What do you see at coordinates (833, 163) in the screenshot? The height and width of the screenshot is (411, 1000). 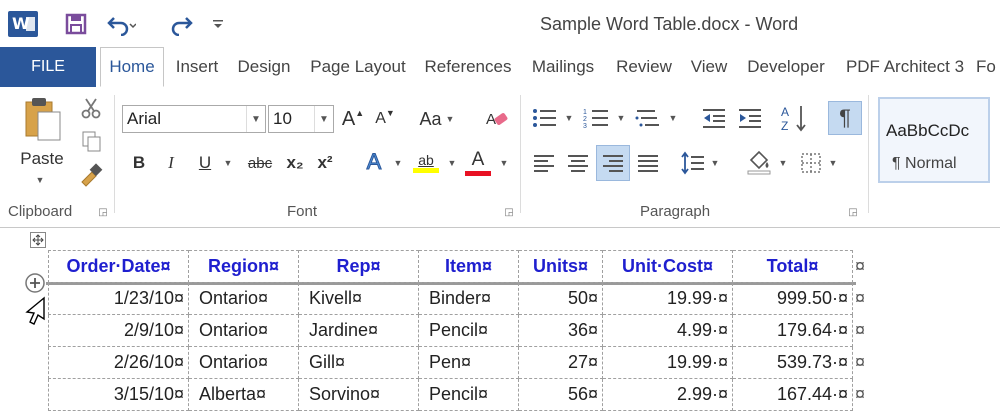 I see `borders-dropdown-icon: ▼` at bounding box center [833, 163].